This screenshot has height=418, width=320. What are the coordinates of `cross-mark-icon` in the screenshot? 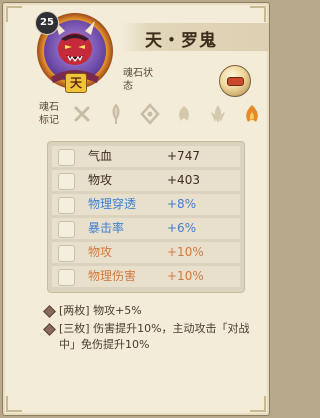 It's located at (82, 114).